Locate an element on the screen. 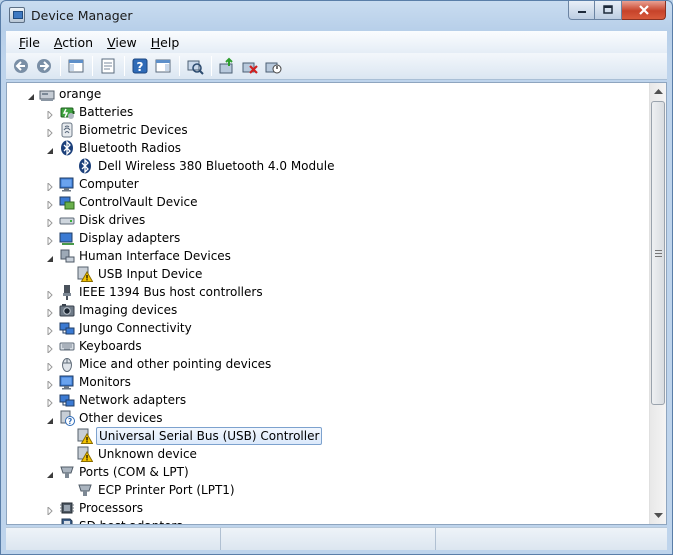 This screenshot has width=673, height=555. tree-node-label: Jungo Connectivity is located at coordinates (135, 328).